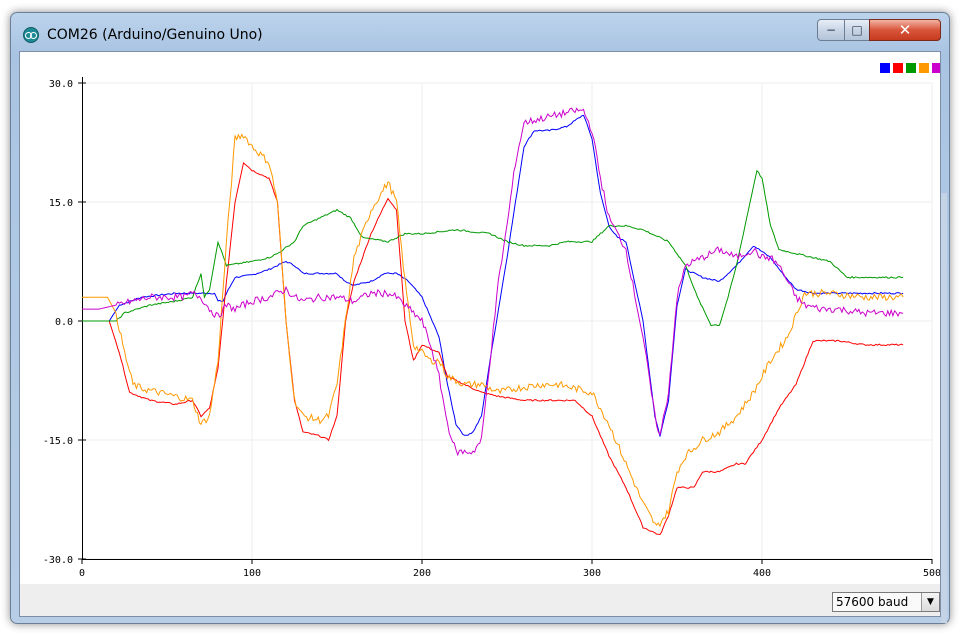 The image size is (972, 644). I want to click on title-bar: COM26 (Arduino/Genuino Uno) − □ ✕, so click(480, 32).